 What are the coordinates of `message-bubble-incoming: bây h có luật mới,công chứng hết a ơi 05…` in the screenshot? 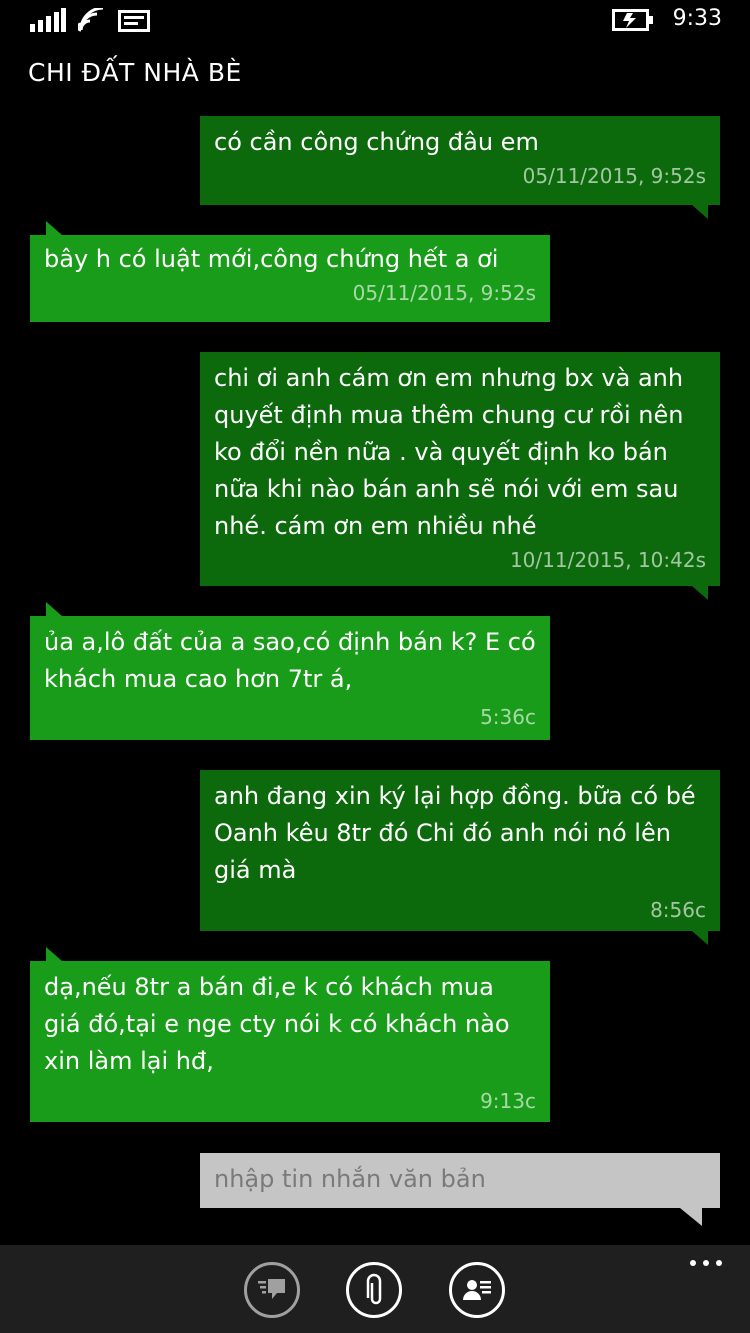 It's located at (290, 278).